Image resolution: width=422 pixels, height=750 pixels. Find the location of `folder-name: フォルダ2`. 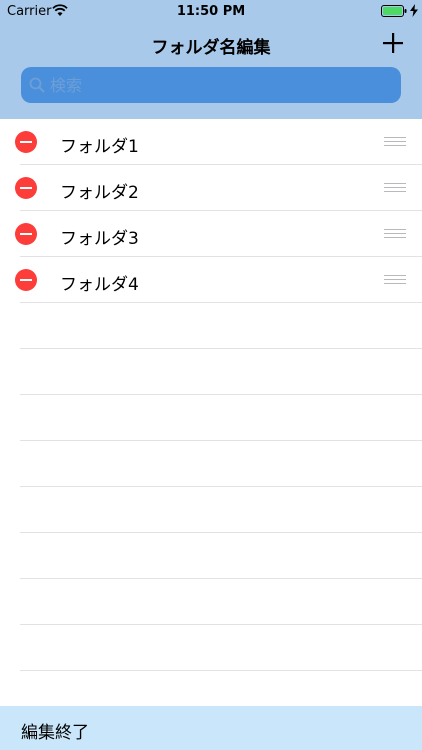

folder-name: フォルダ2 is located at coordinates (99, 193).